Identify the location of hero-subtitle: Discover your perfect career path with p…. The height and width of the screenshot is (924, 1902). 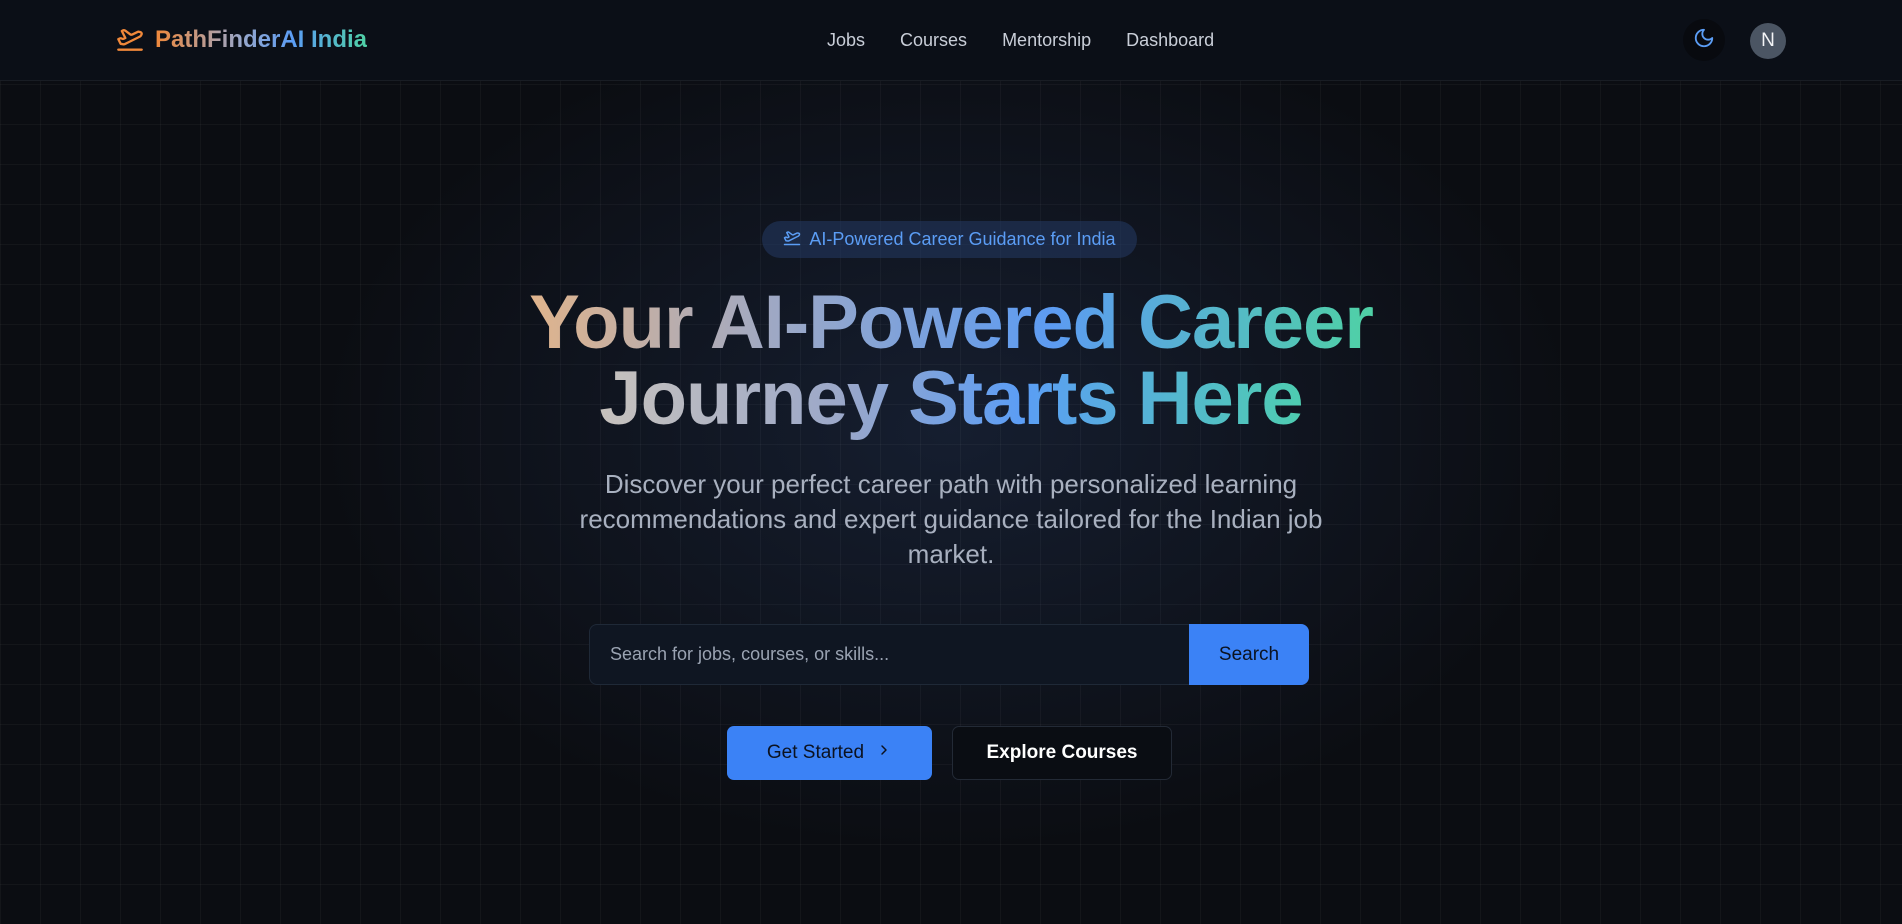
(951, 519).